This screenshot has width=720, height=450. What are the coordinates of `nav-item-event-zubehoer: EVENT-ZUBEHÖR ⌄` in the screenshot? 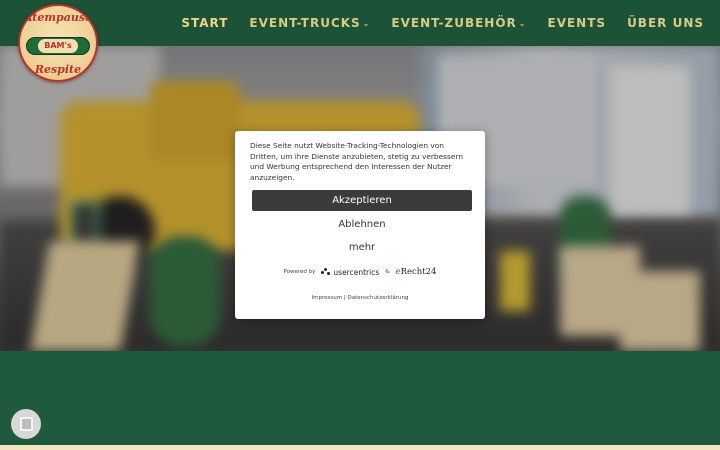 It's located at (458, 23).